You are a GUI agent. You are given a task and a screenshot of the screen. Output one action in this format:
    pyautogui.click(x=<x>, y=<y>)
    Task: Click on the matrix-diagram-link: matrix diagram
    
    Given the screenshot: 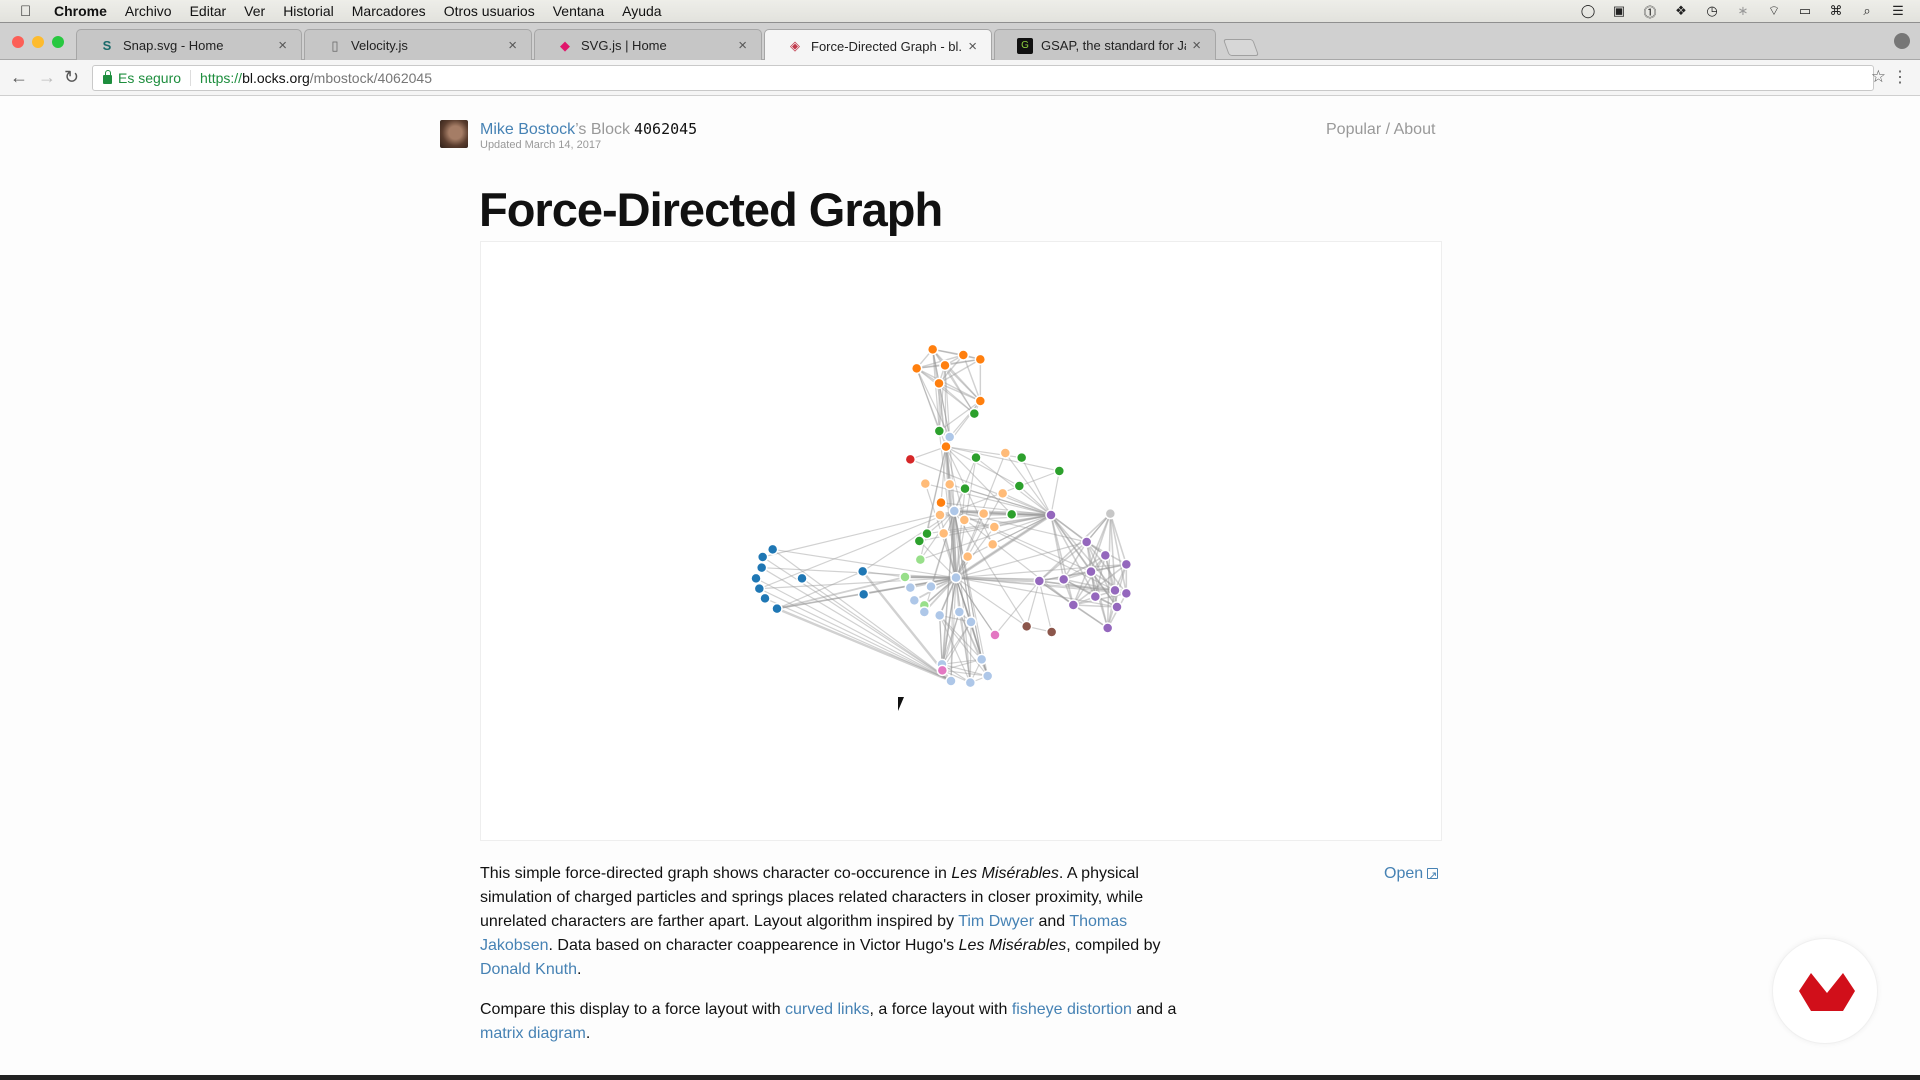 What is the action you would take?
    pyautogui.click(x=533, y=1033)
    